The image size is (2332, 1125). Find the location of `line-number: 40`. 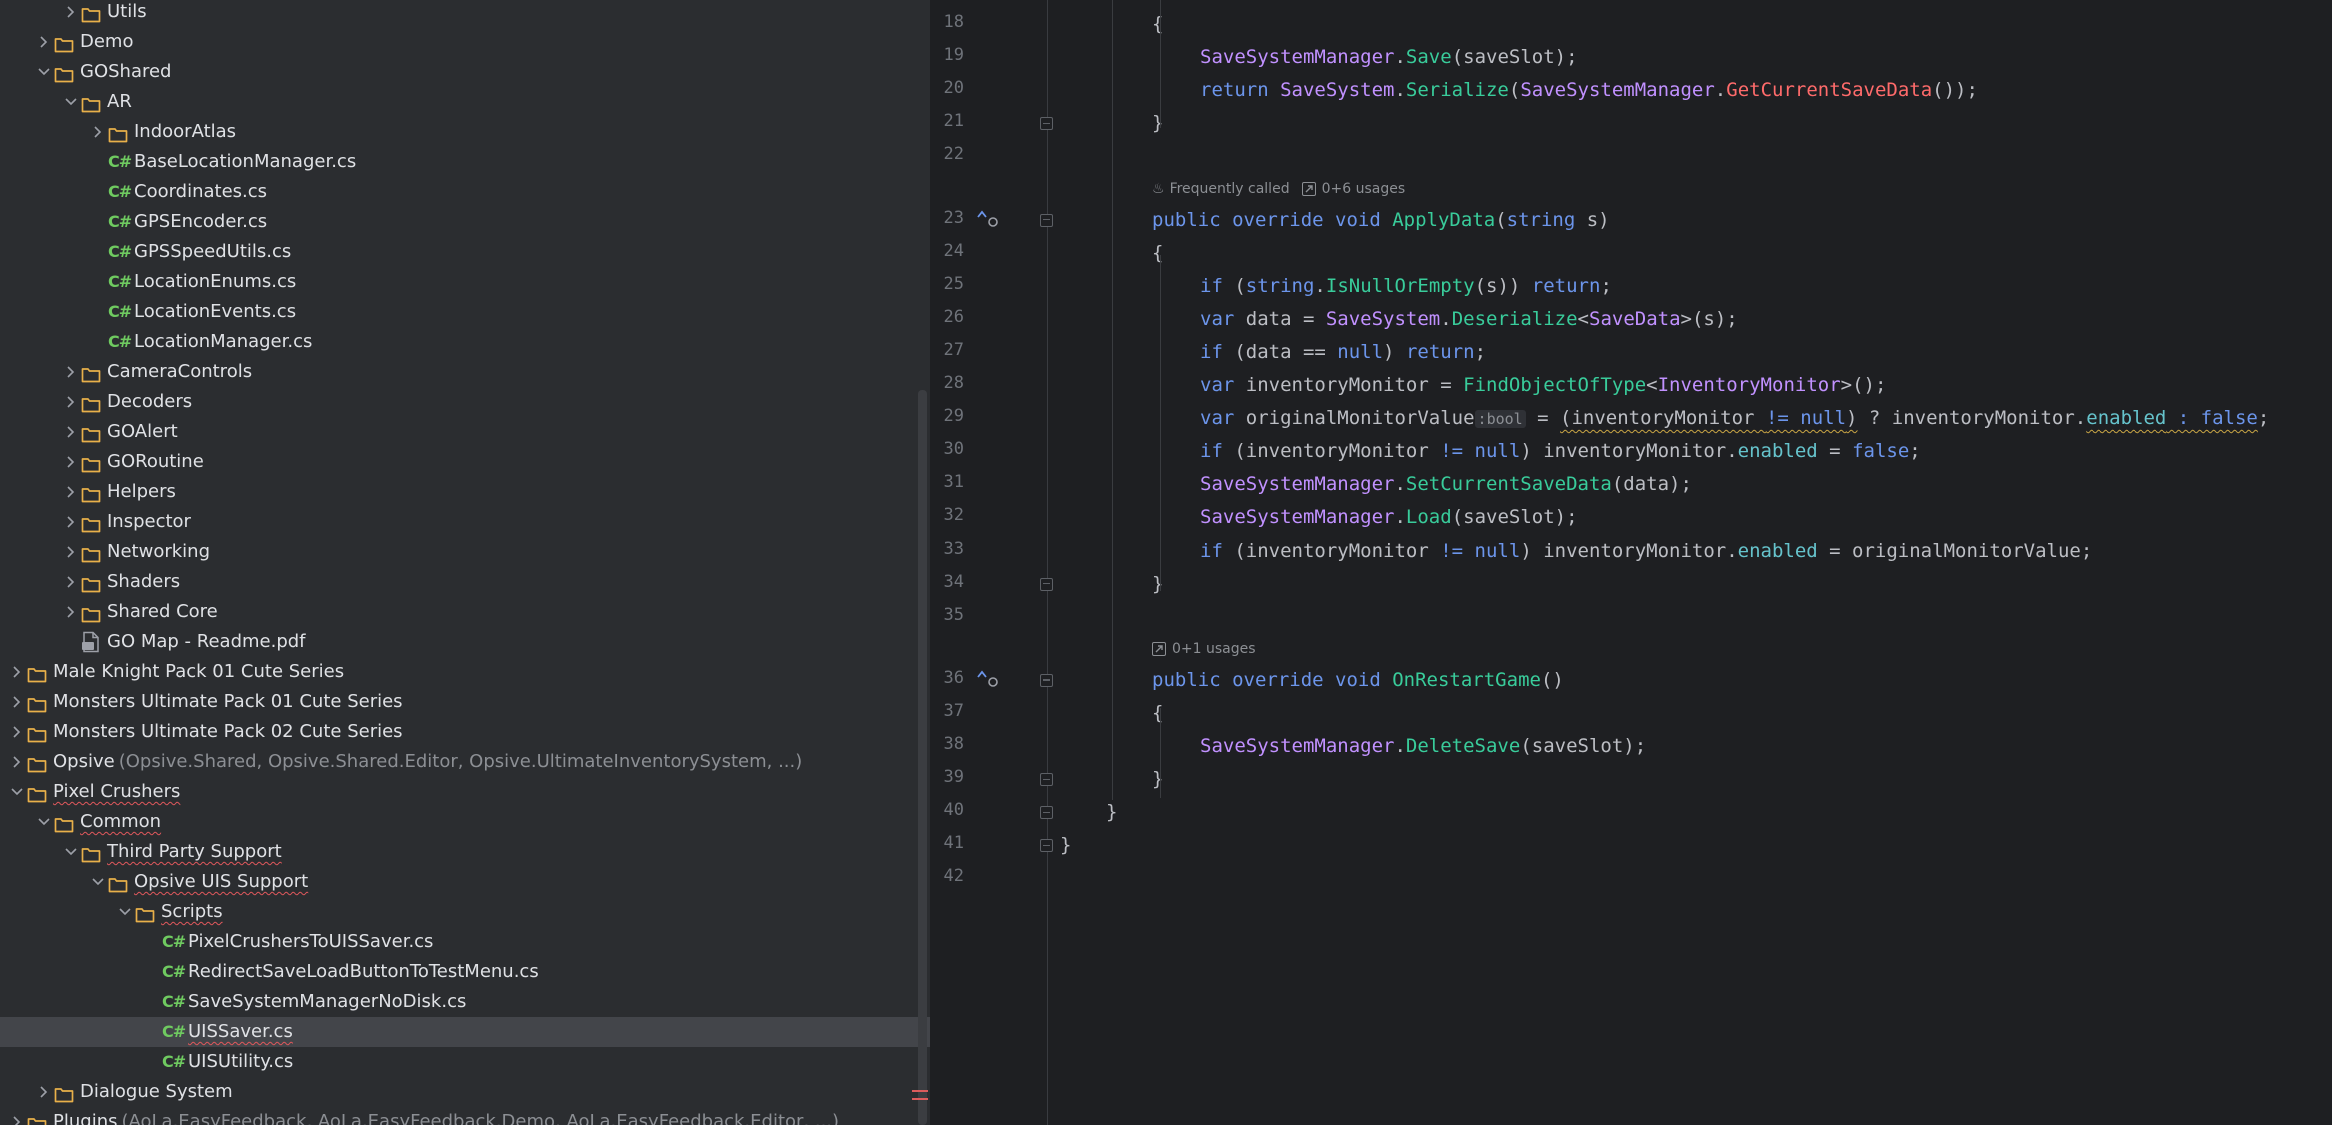

line-number: 40 is located at coordinates (947, 810).